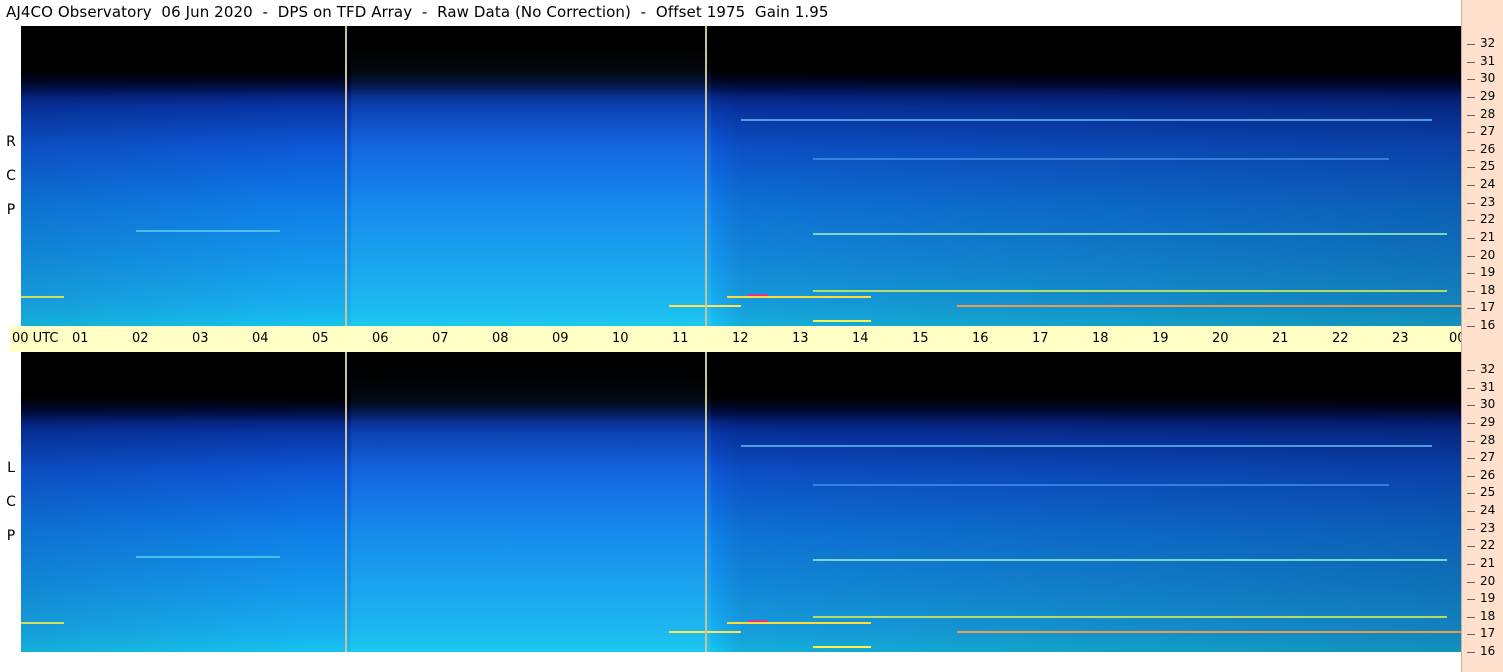  I want to click on utc-tick-label: 09, so click(560, 338).